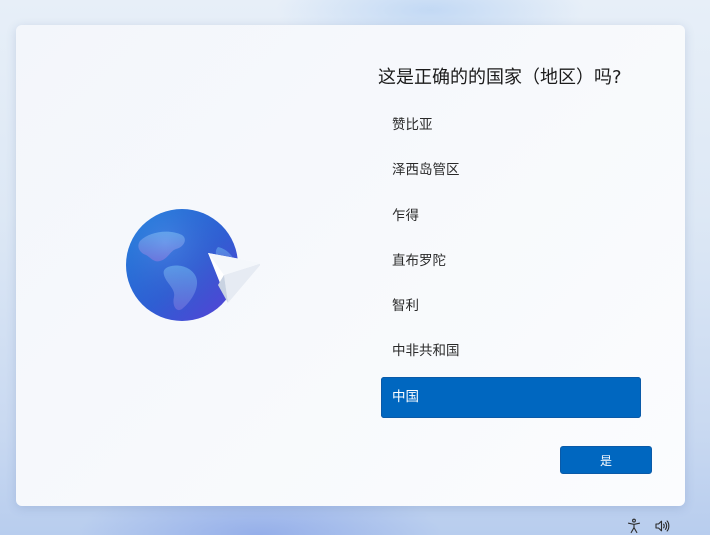 This screenshot has height=535, width=710. What do you see at coordinates (511, 351) in the screenshot?
I see `country-item-central-african-republic: 中非共和国` at bounding box center [511, 351].